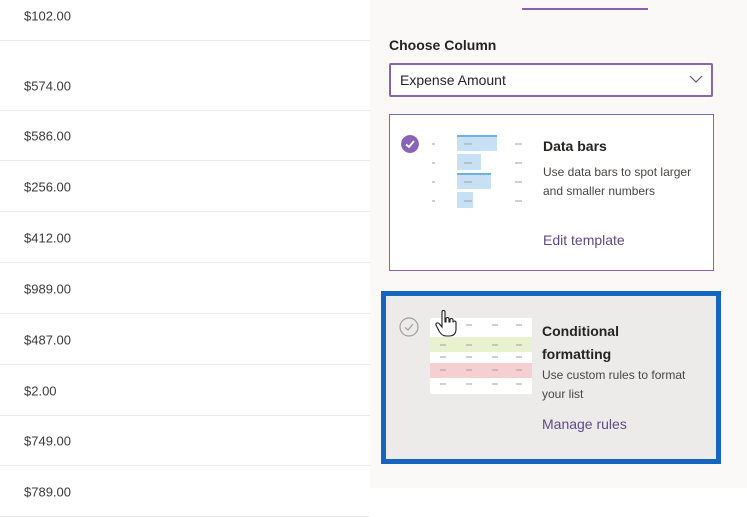  I want to click on template-description: Use custom rules to format your list, so click(614, 384).